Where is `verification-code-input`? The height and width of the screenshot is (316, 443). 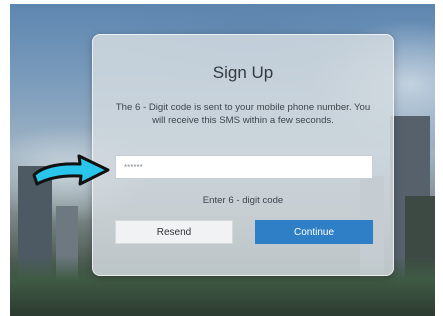
verification-code-input is located at coordinates (244, 167).